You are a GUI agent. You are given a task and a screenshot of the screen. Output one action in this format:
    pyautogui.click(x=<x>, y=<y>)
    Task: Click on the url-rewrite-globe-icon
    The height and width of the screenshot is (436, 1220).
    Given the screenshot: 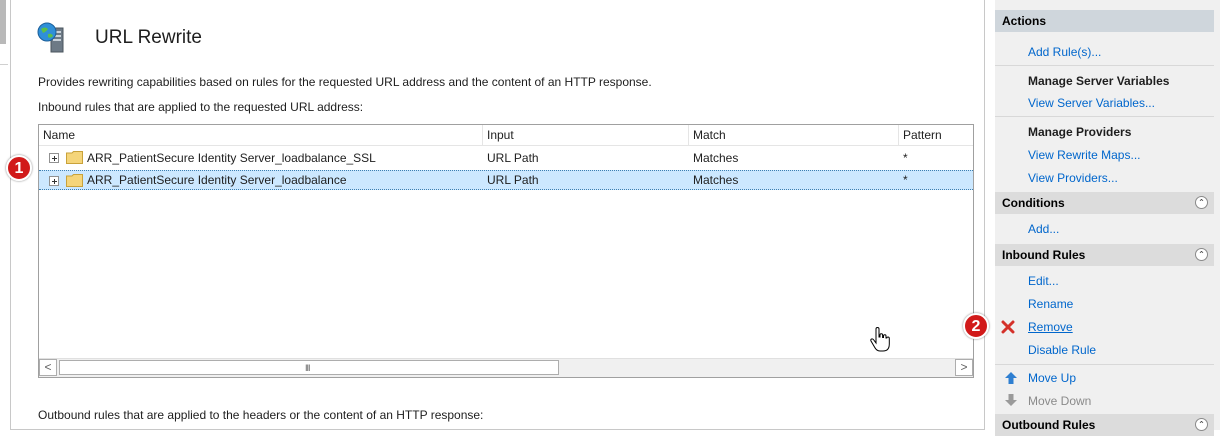 What is the action you would take?
    pyautogui.click(x=50, y=37)
    